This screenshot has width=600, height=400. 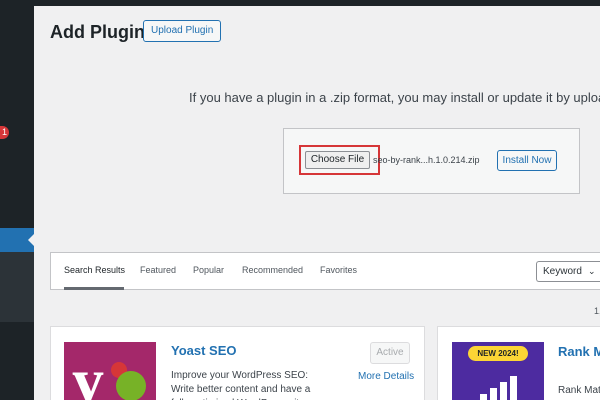 What do you see at coordinates (182, 31) in the screenshot?
I see `upload-plugin-button: Upload Plugin` at bounding box center [182, 31].